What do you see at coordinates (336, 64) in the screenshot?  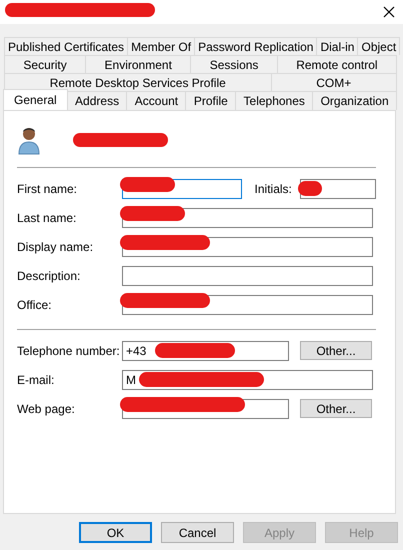 I see `tab: Remote control` at bounding box center [336, 64].